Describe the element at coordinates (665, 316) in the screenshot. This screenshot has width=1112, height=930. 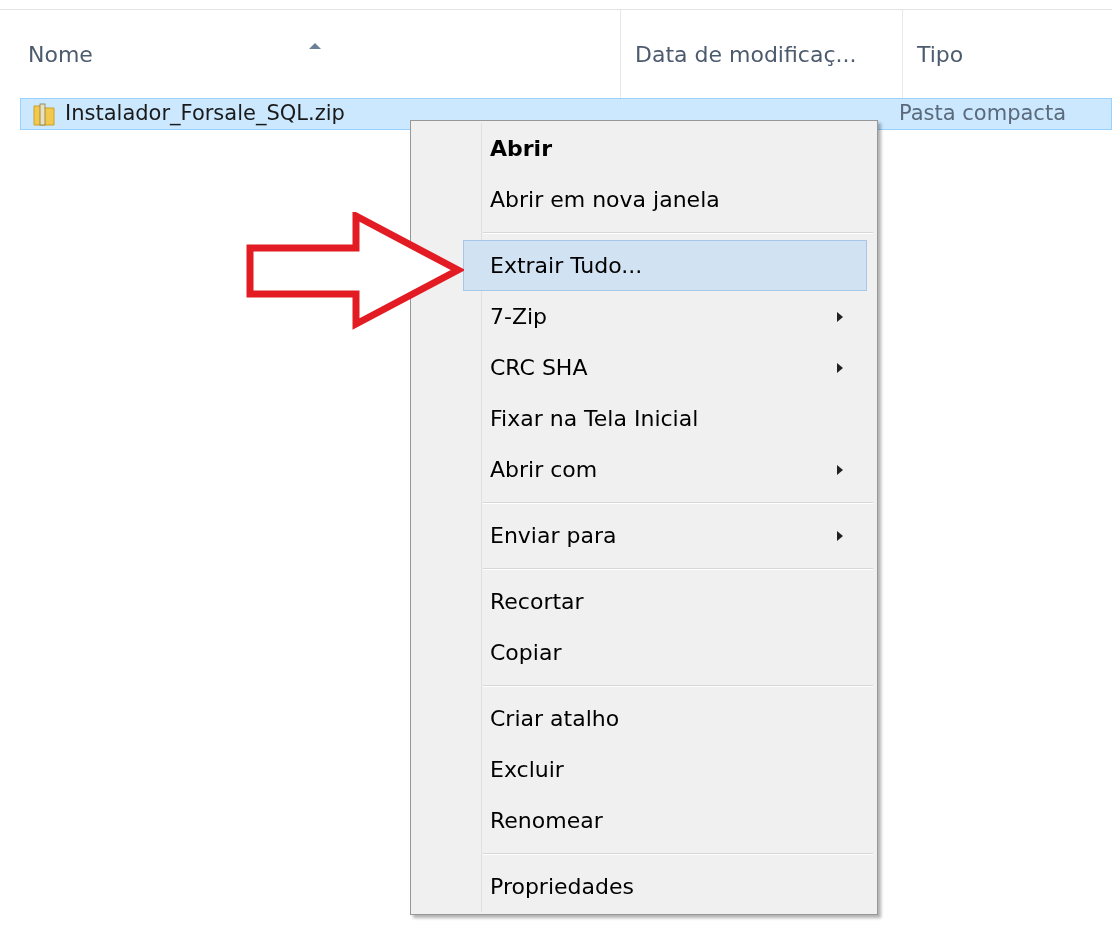
I see `menu-item: 7-Zip` at that location.